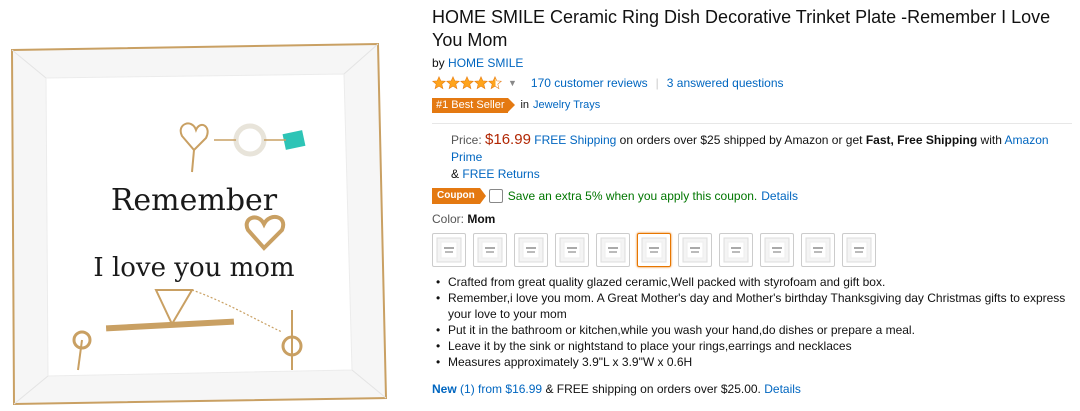  I want to click on color-swatches, so click(752, 250).